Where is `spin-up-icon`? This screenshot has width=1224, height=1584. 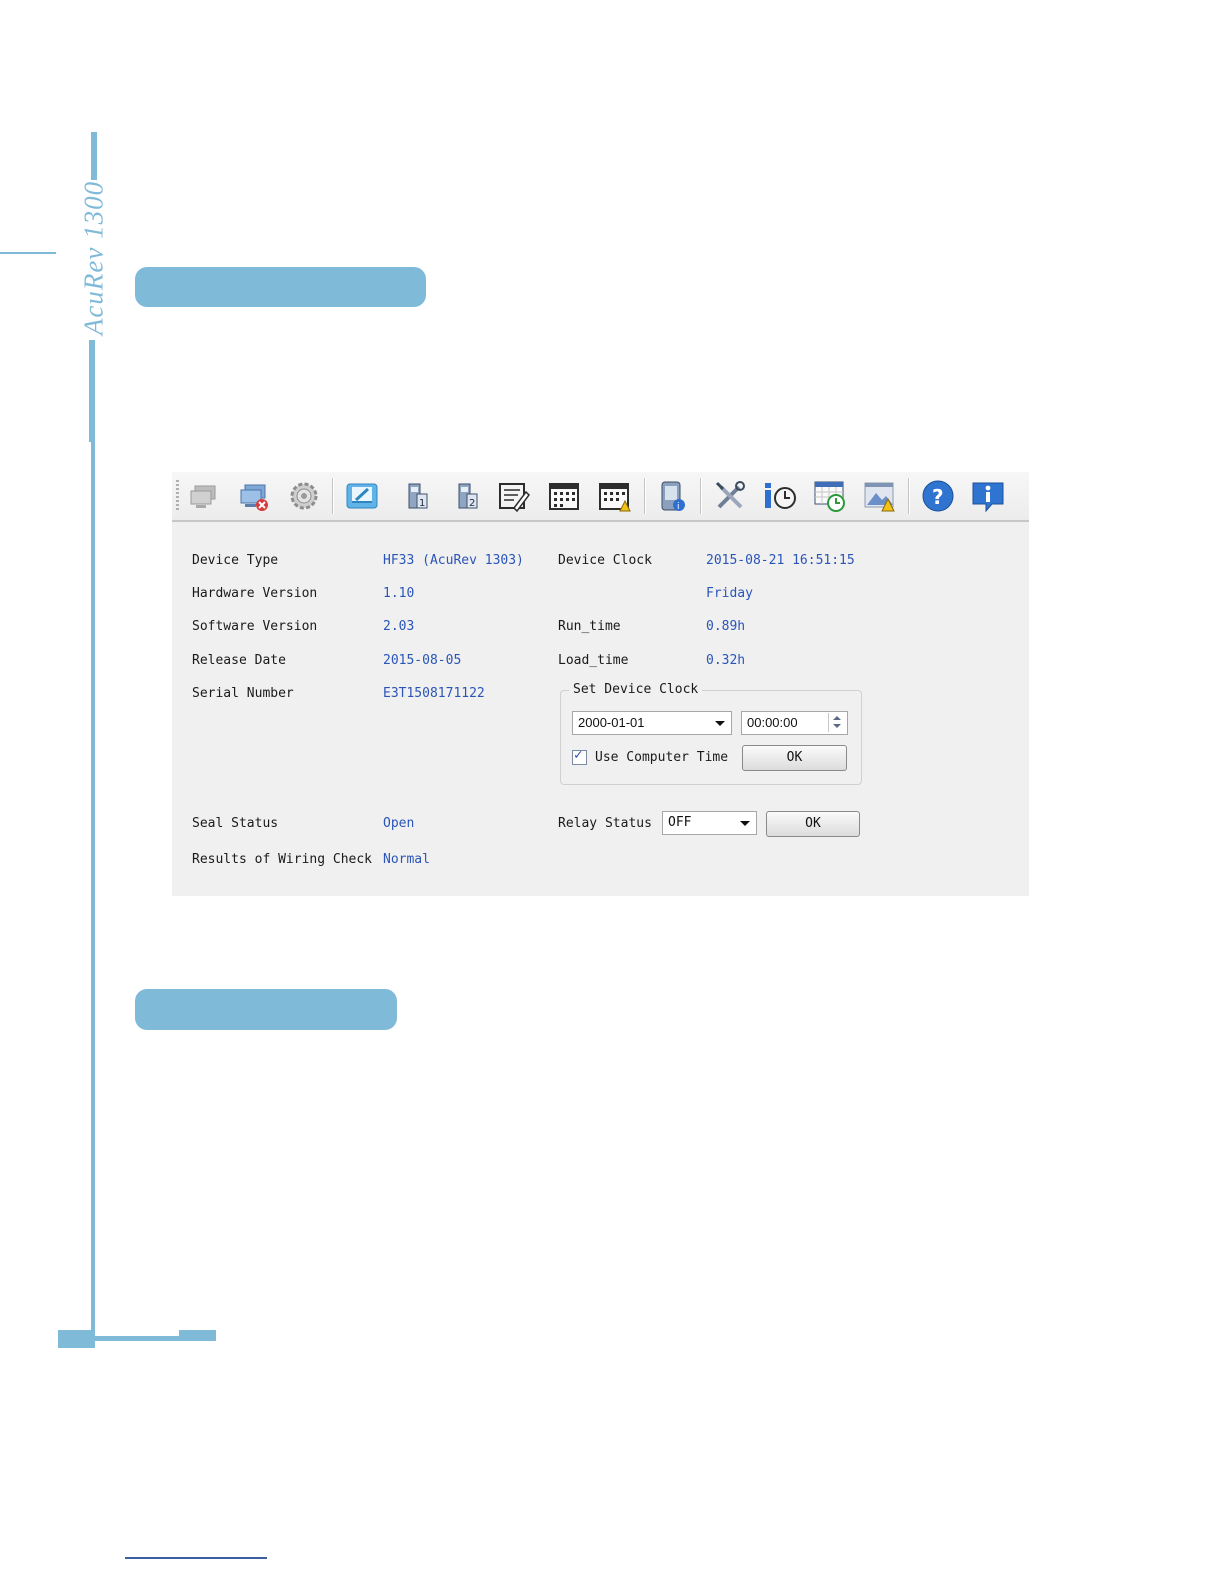
spin-up-icon is located at coordinates (837, 718).